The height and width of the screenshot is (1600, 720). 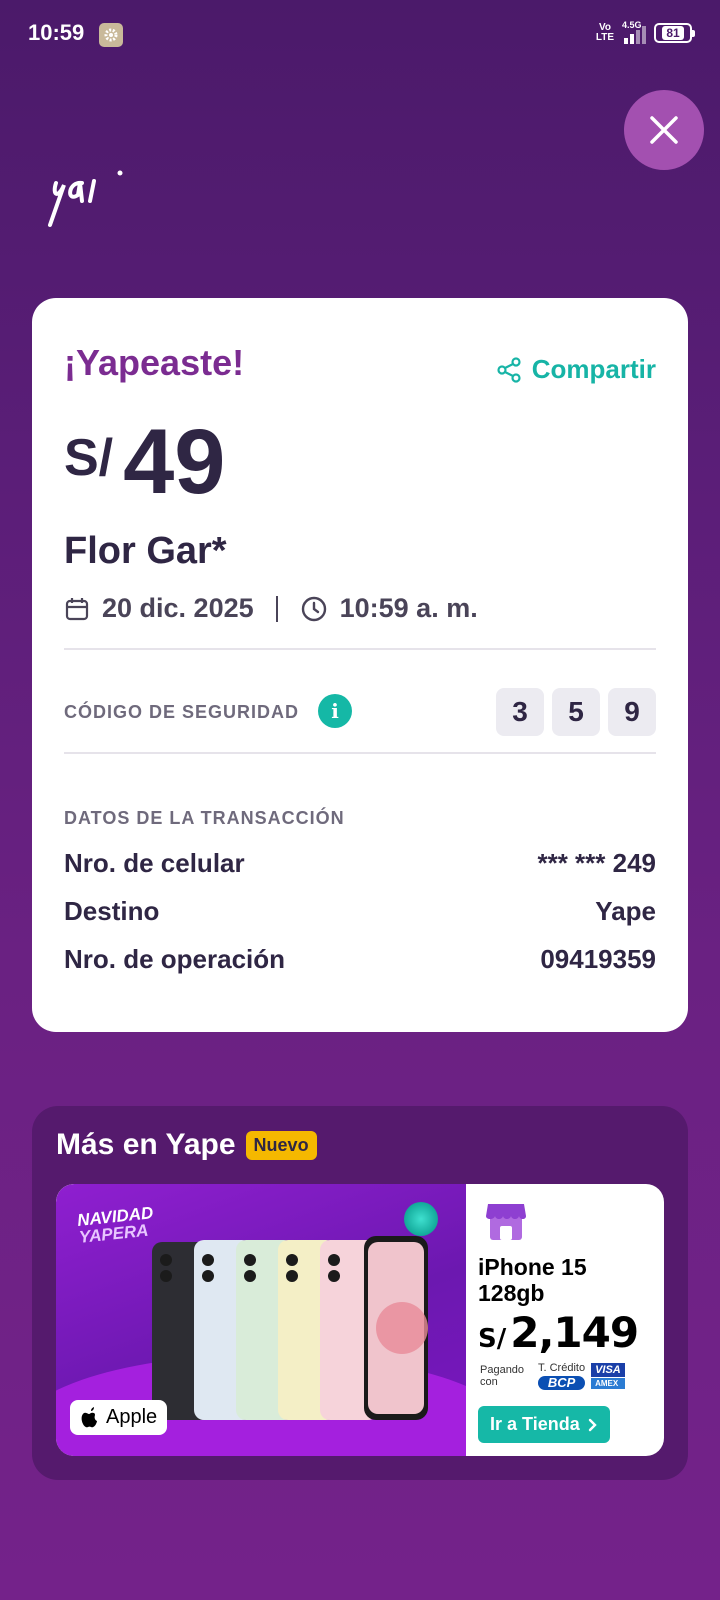 What do you see at coordinates (89, 458) in the screenshot?
I see `amount-currency: S/` at bounding box center [89, 458].